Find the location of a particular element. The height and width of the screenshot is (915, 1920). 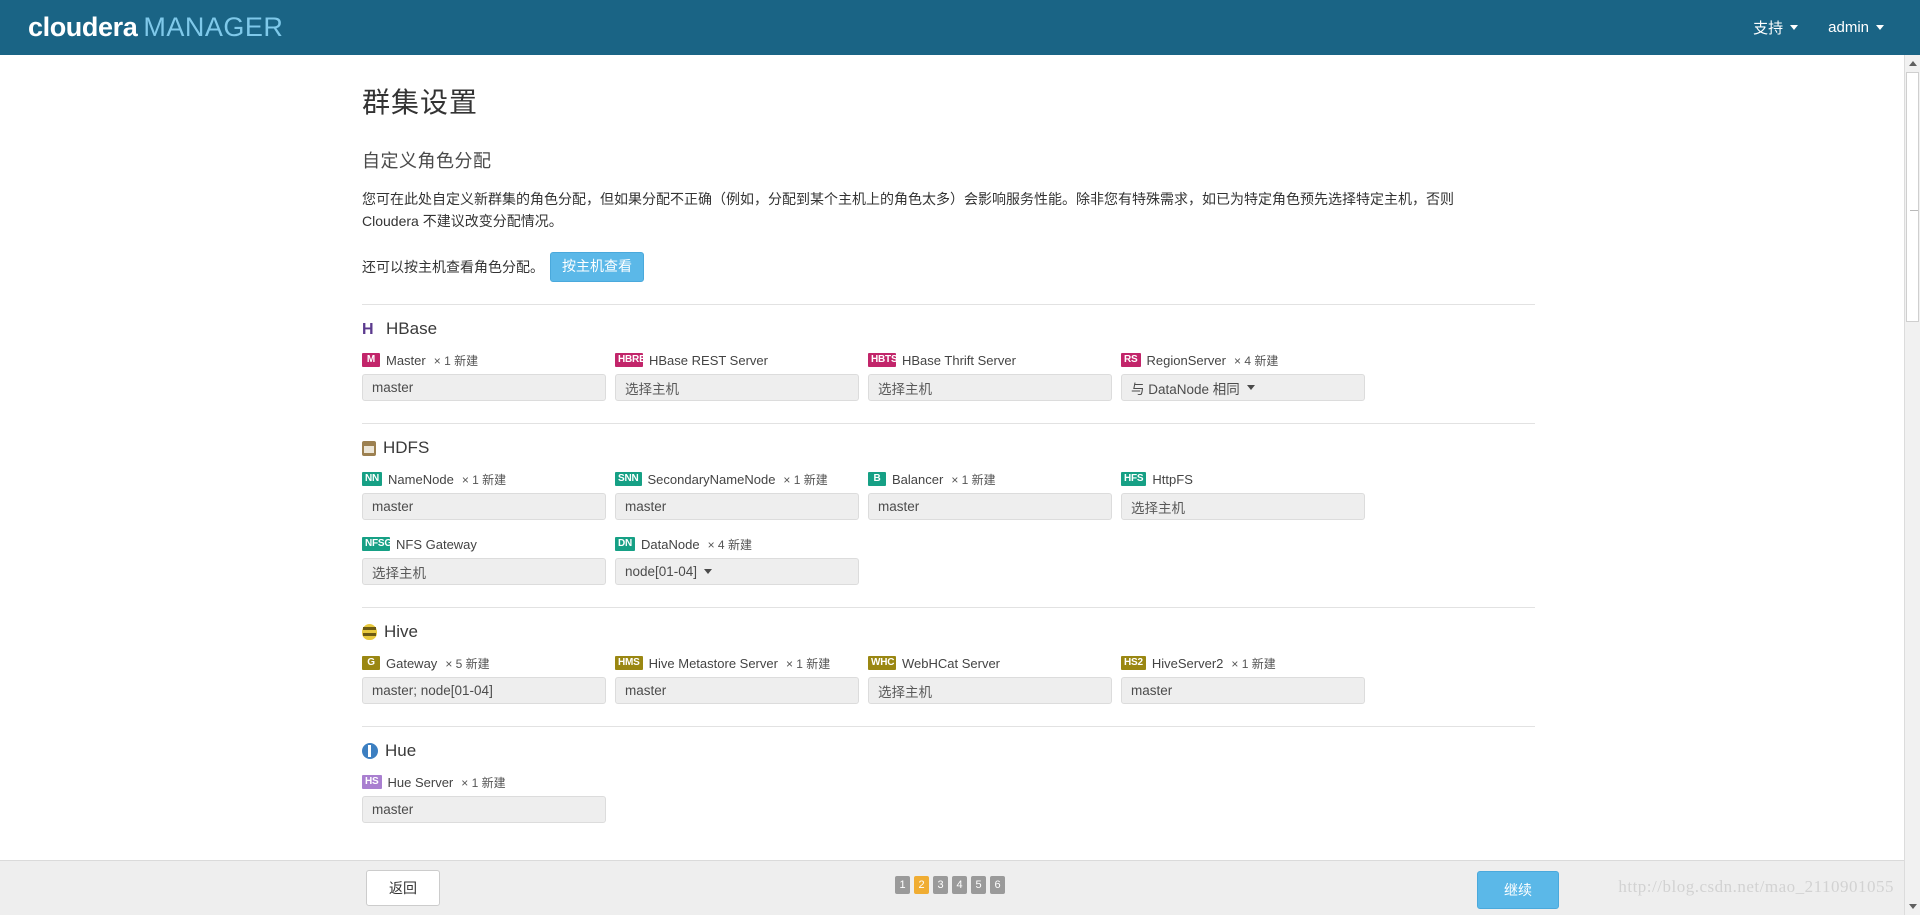

role-name: NFS Gateway is located at coordinates (436, 544).